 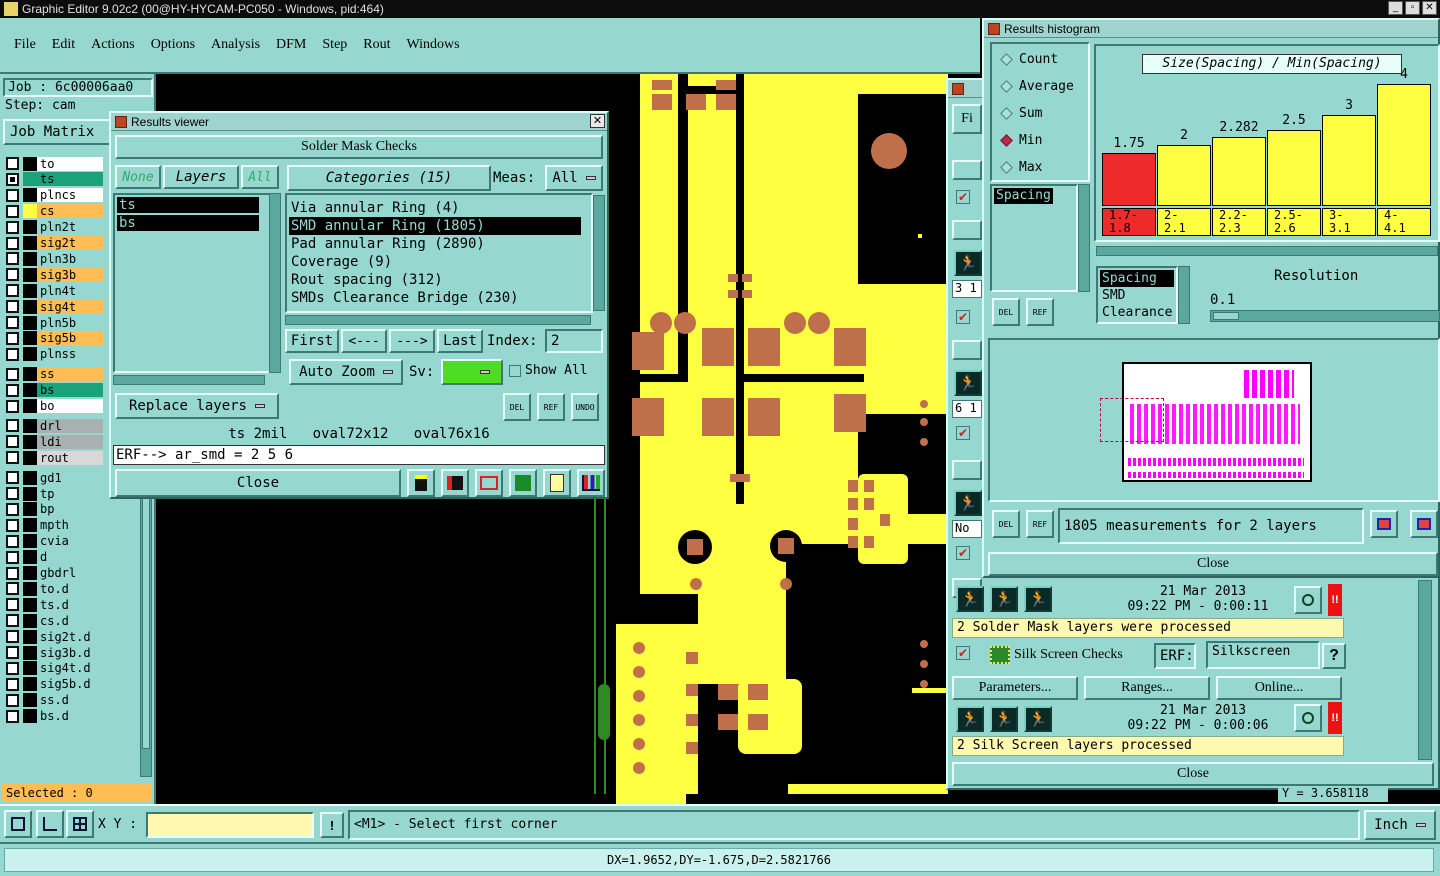 I want to click on checklist-scrollbar, so click(x=1425, y=670).